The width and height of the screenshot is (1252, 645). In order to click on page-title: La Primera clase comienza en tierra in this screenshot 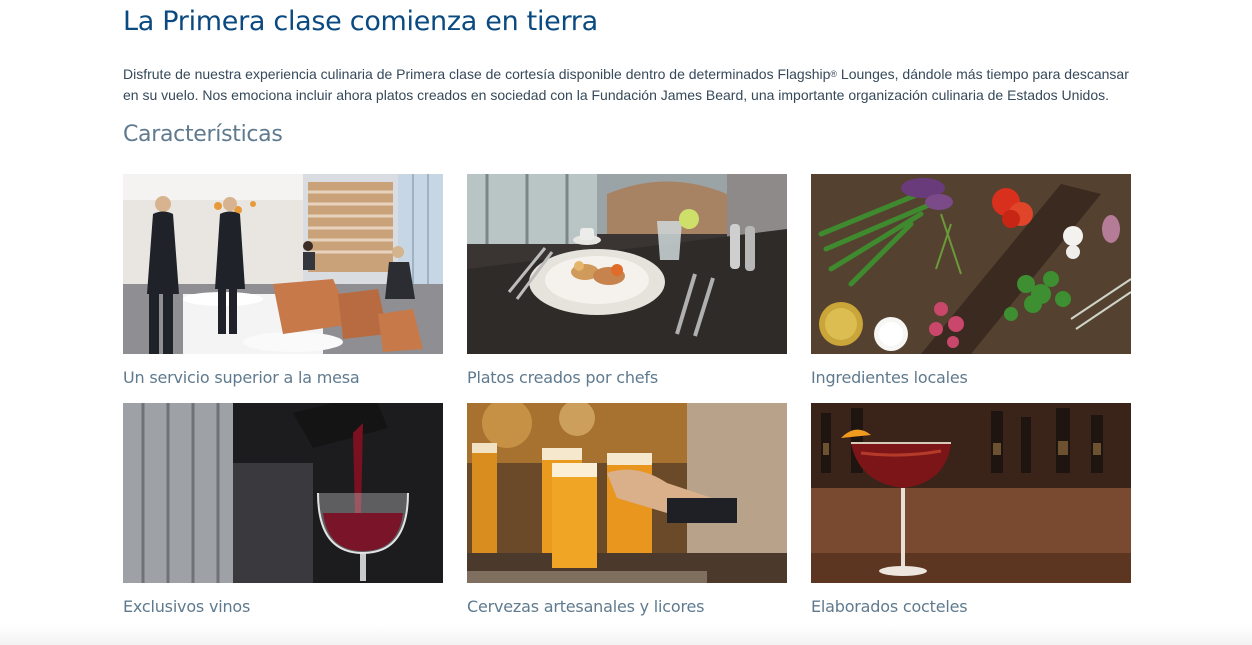, I will do `click(360, 21)`.